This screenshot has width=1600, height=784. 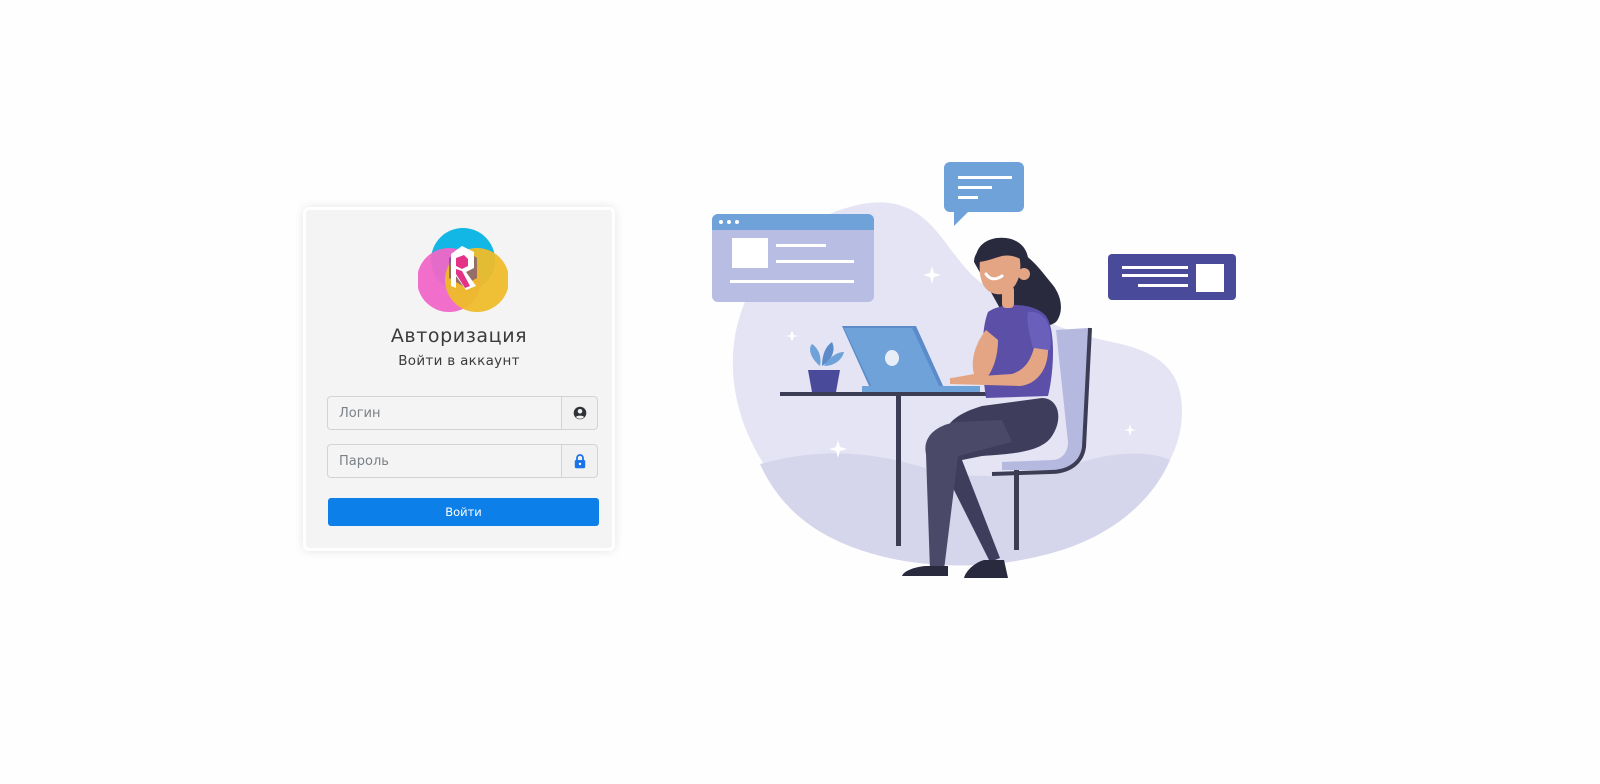 I want to click on brand-logo-icon, so click(x=463, y=270).